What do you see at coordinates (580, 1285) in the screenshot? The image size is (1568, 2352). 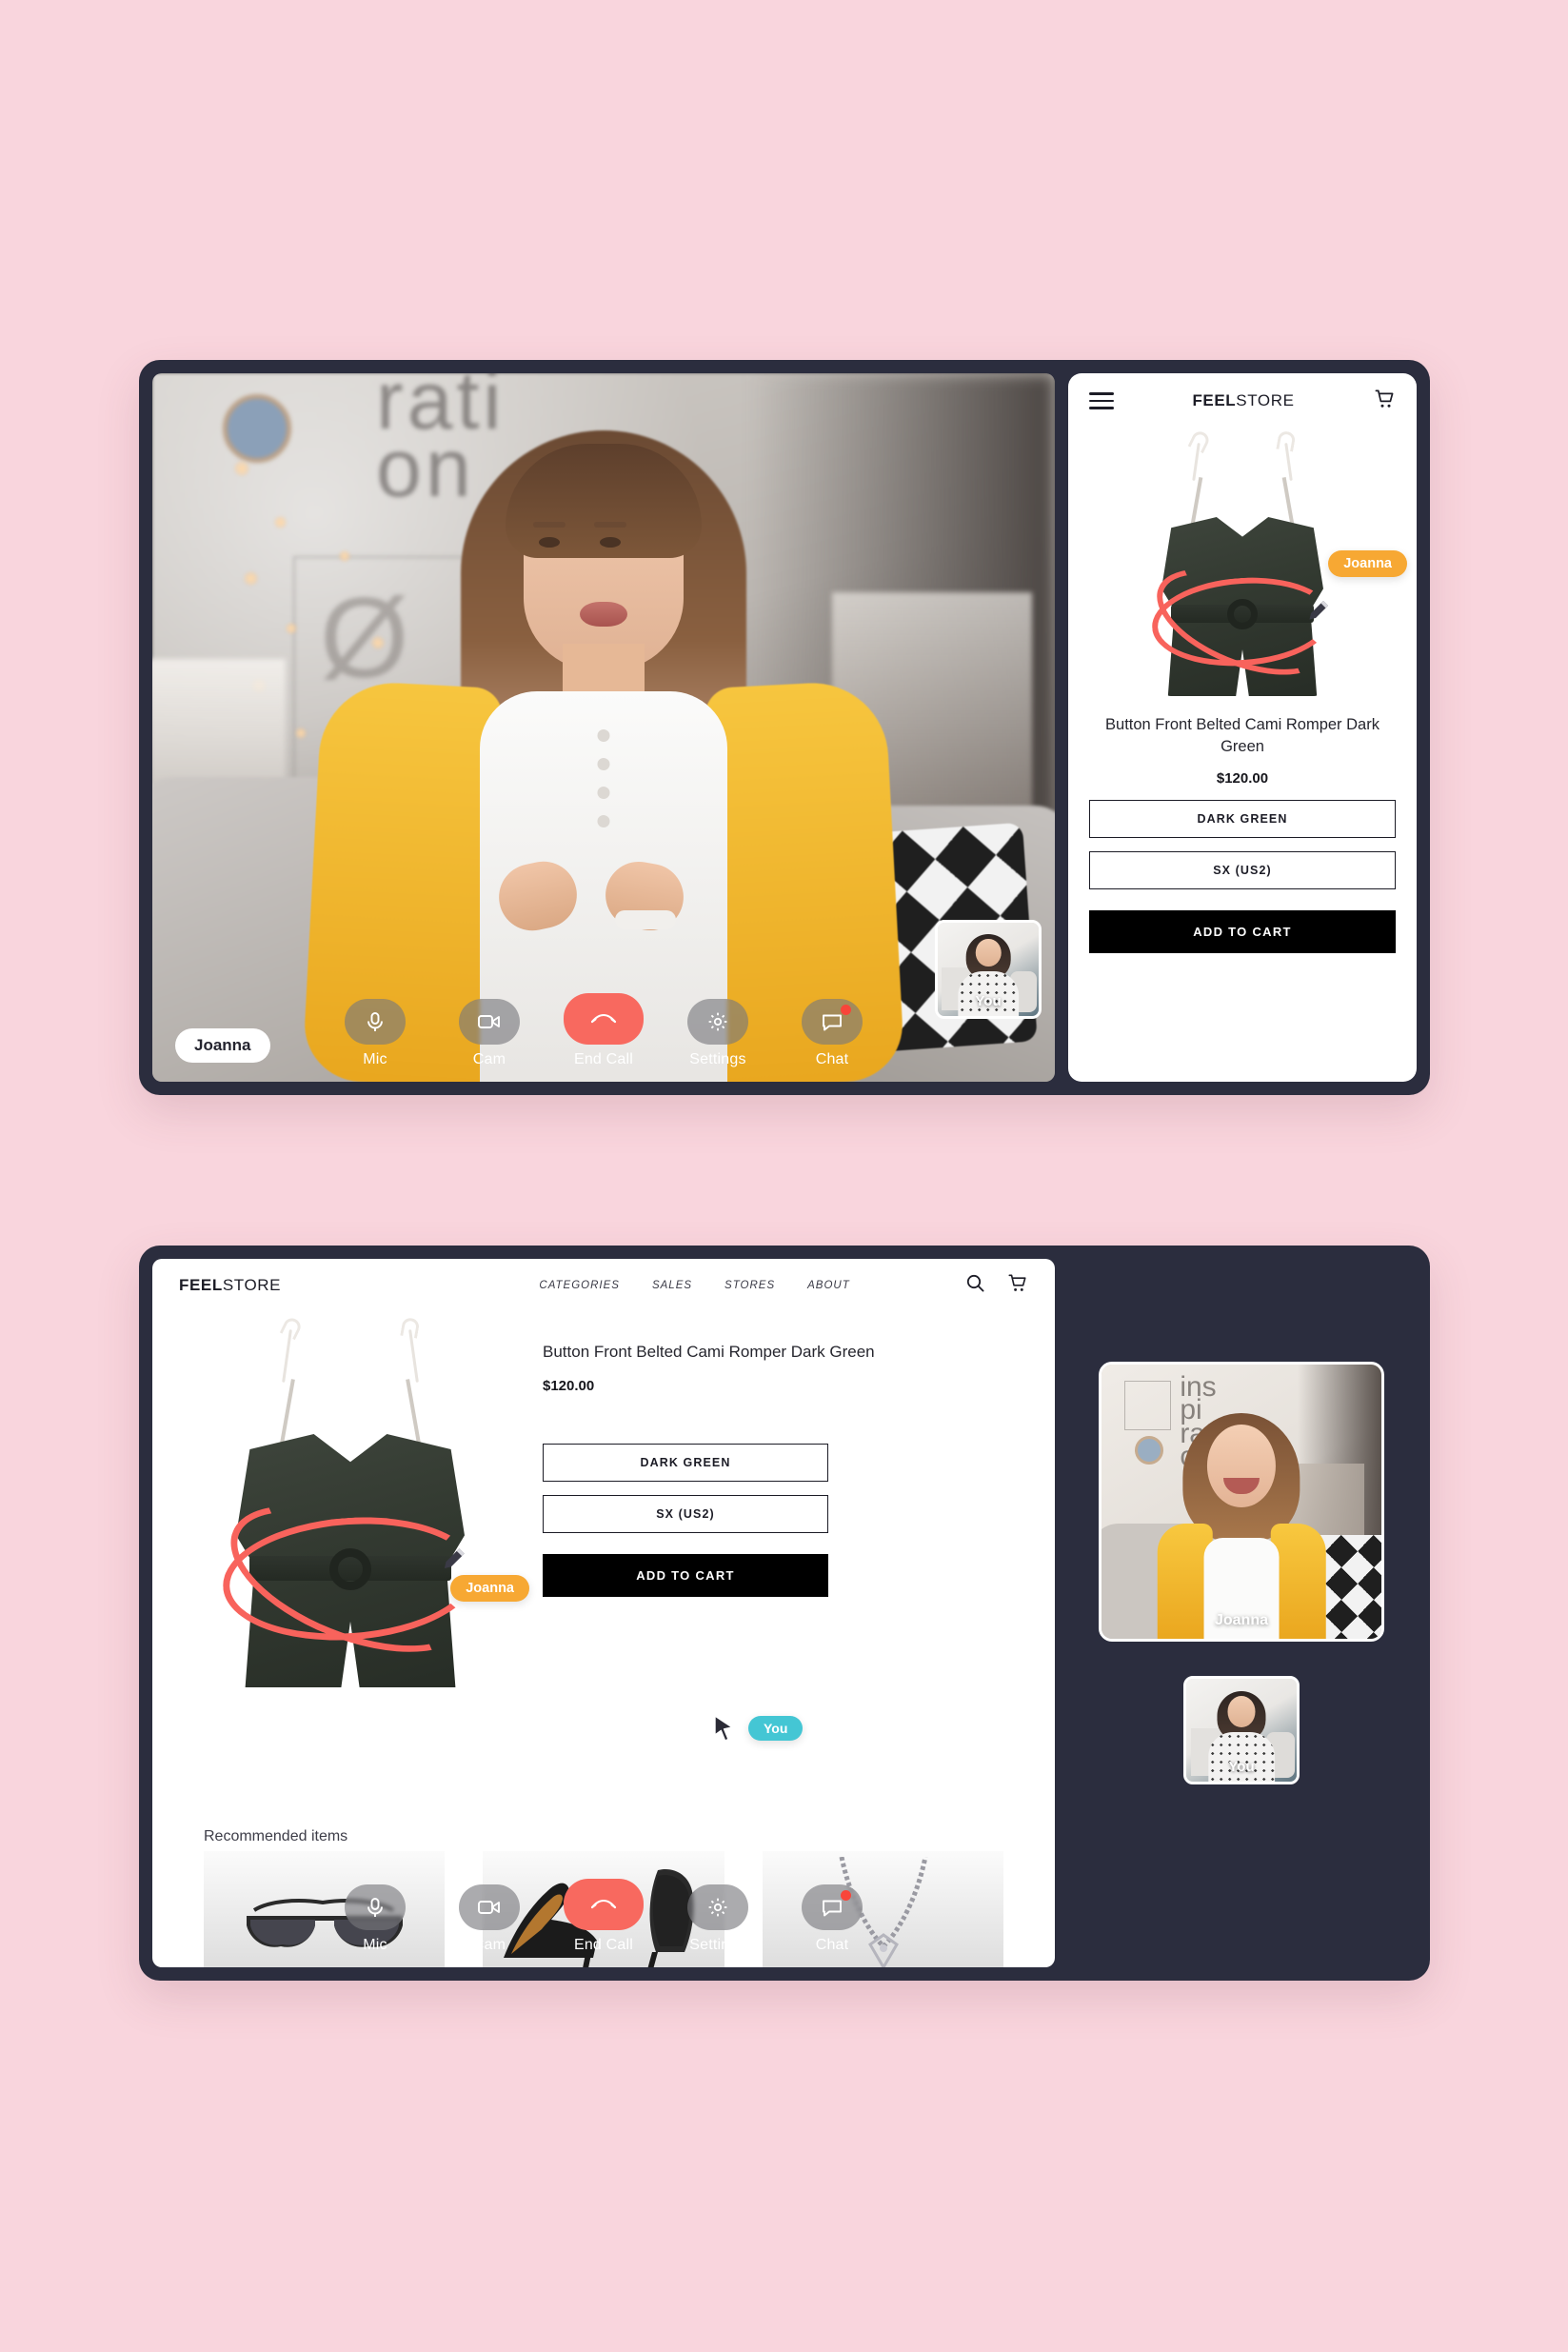 I see `nav-item-categories: CATEGORIES` at bounding box center [580, 1285].